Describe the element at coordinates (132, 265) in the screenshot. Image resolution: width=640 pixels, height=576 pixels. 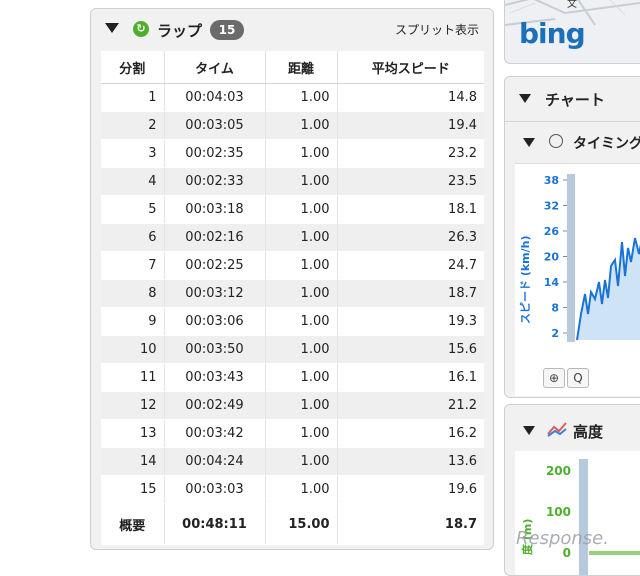
I see `lap-number: 7` at that location.